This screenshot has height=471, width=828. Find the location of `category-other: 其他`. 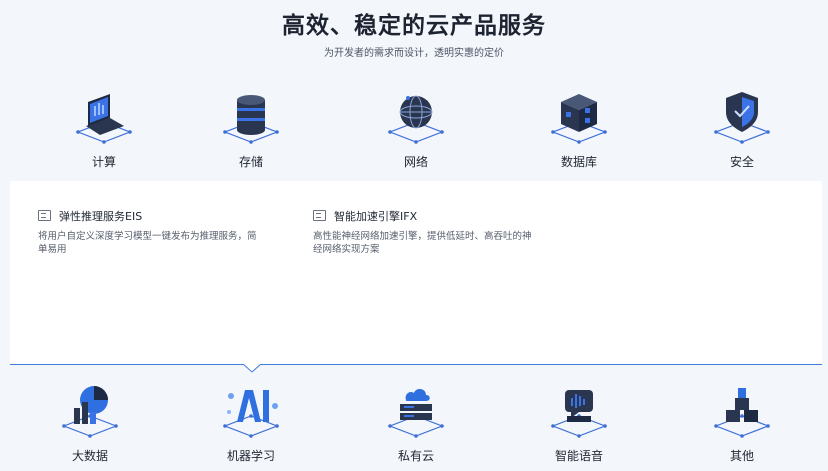

category-other: 其他 is located at coordinates (742, 424).